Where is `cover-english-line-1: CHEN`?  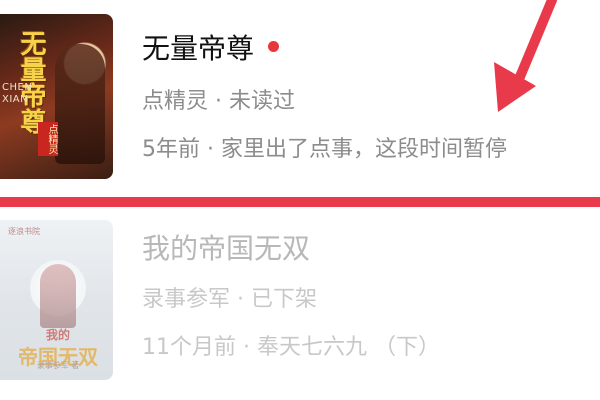 cover-english-line-1: CHEN is located at coordinates (17, 87).